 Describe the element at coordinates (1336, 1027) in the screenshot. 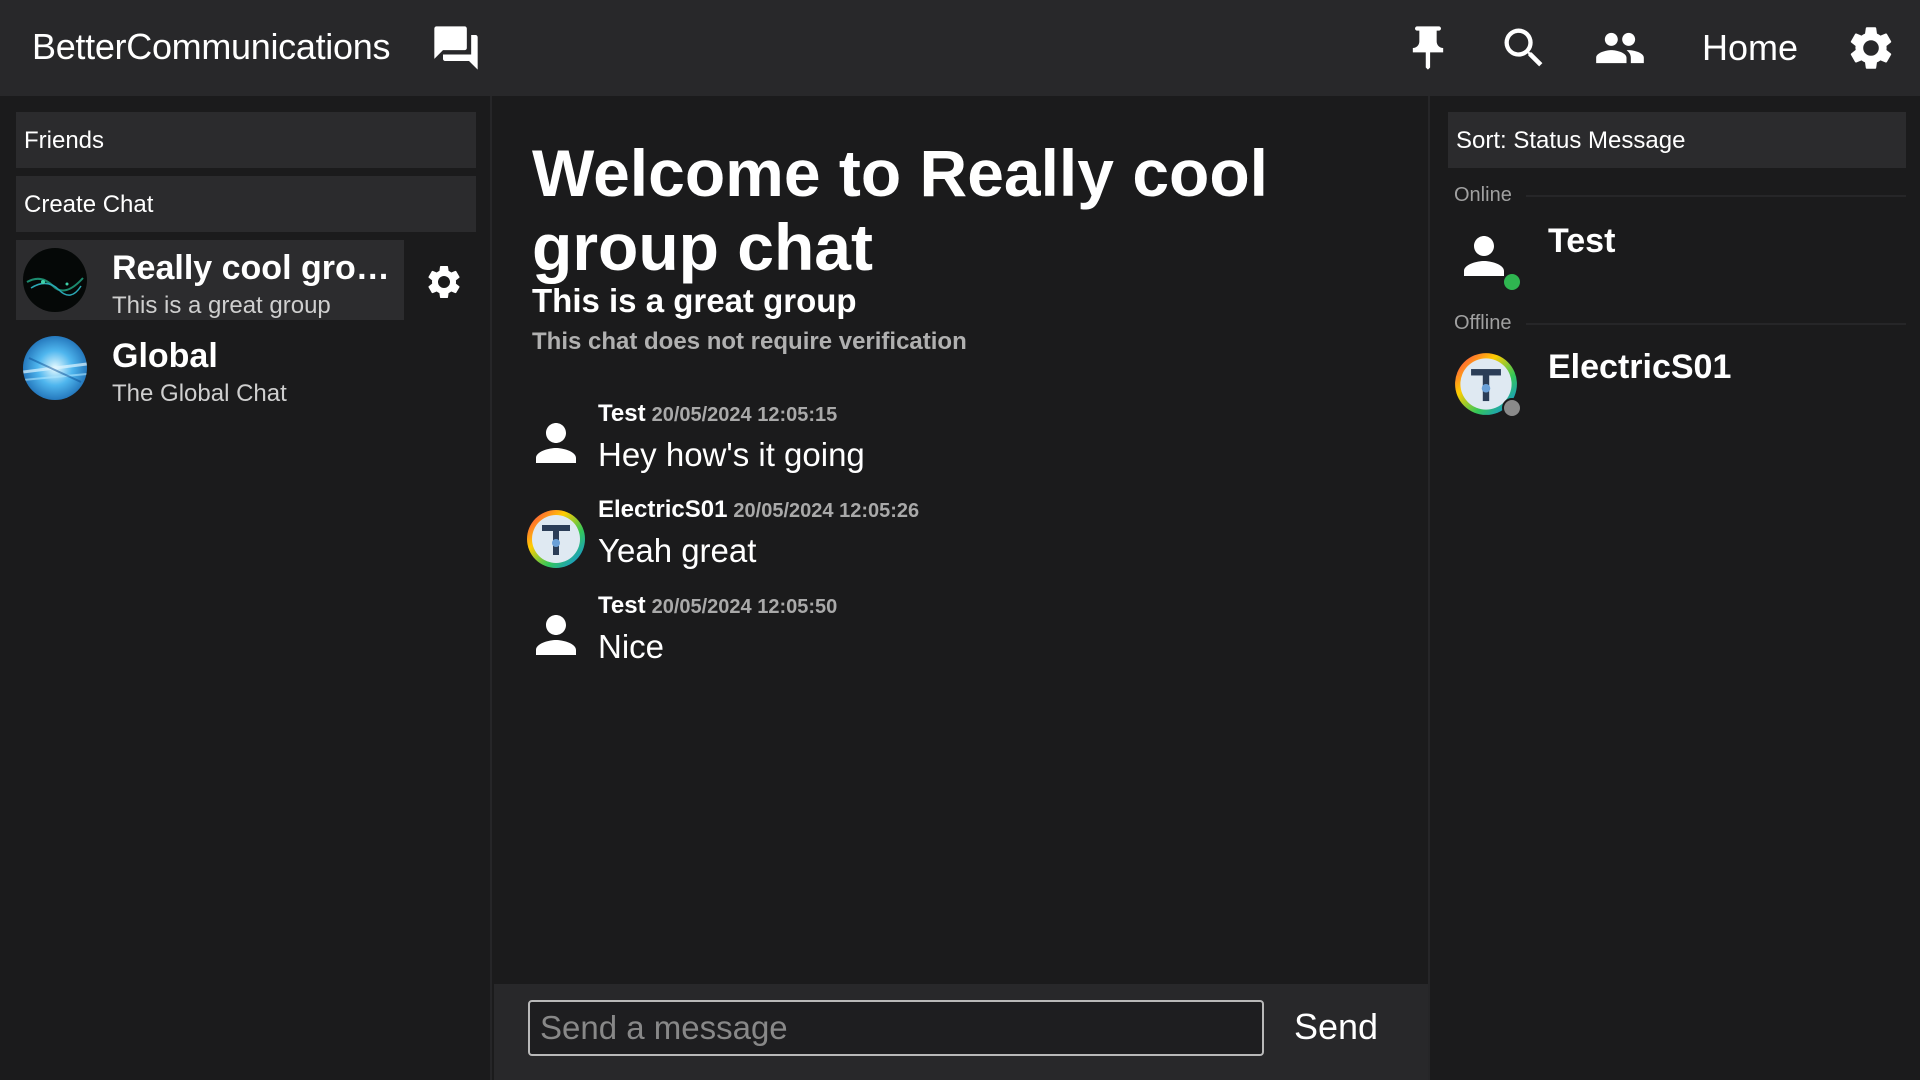

I see `send-button: Send` at that location.